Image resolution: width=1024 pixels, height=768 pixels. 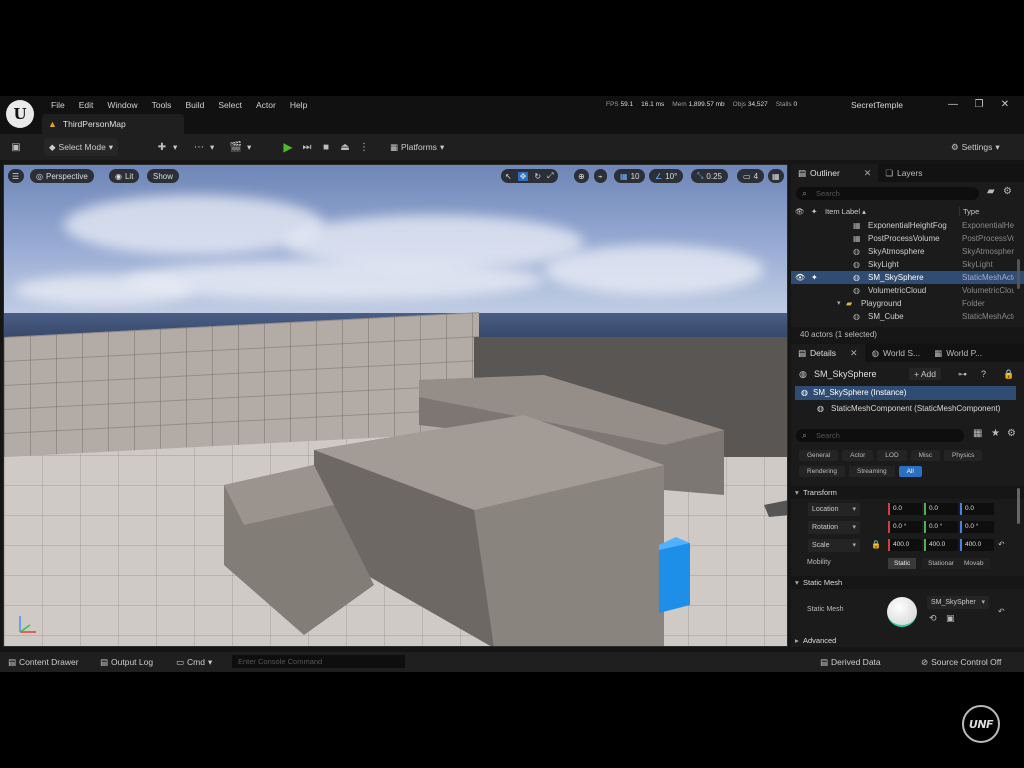 What do you see at coordinates (958, 602) in the screenshot?
I see `static-mesh-dropdown: SM_SkySpher` at bounding box center [958, 602].